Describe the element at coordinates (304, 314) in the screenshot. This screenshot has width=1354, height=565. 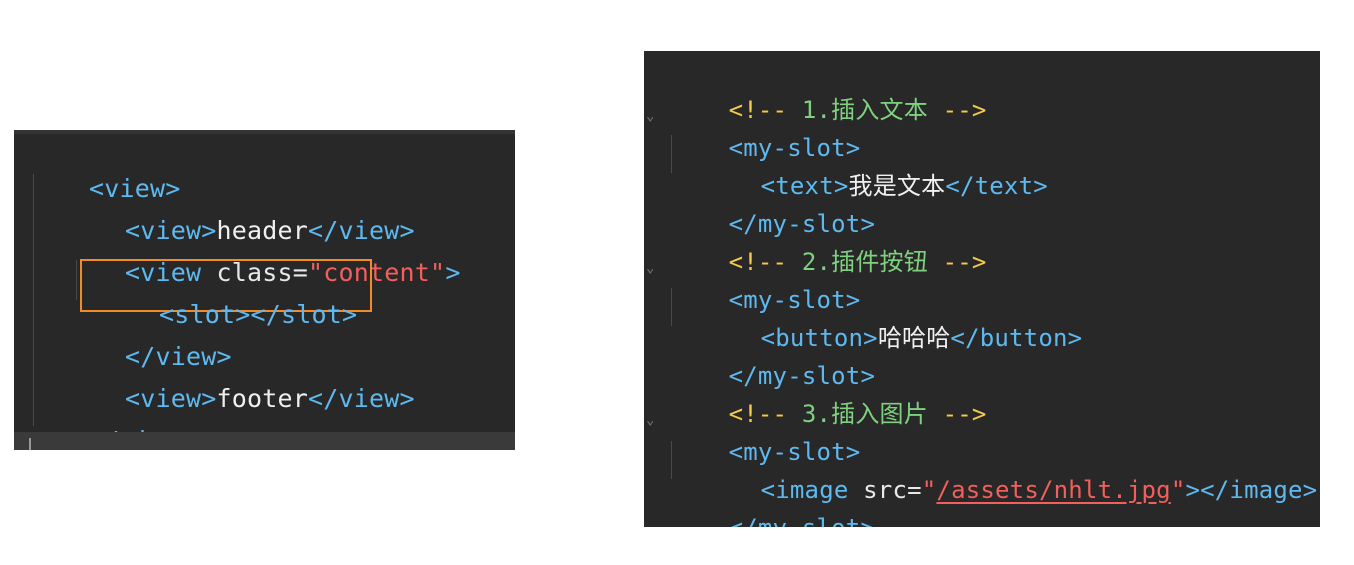
I see `tag-token: </slot>` at that location.